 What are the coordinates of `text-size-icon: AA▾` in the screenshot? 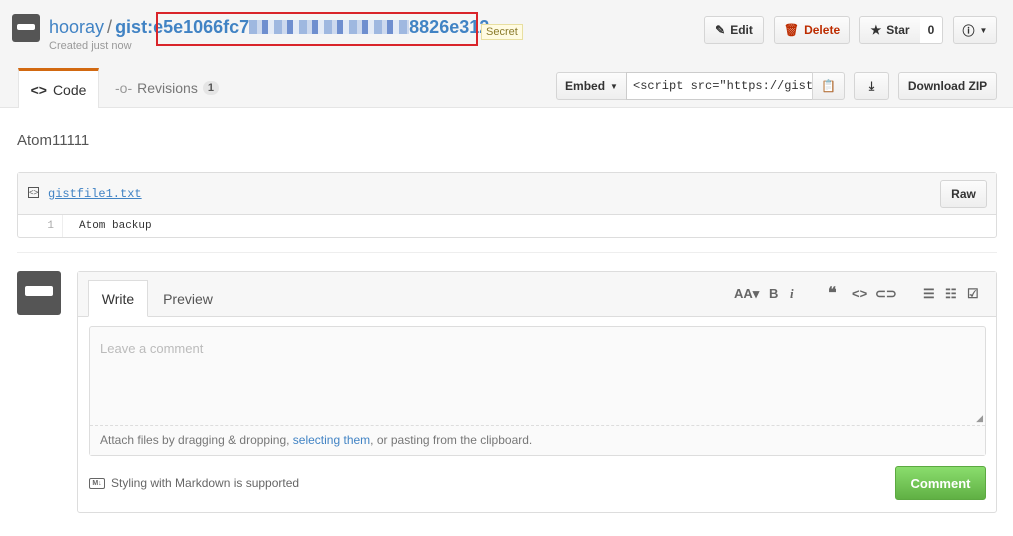 It's located at (746, 294).